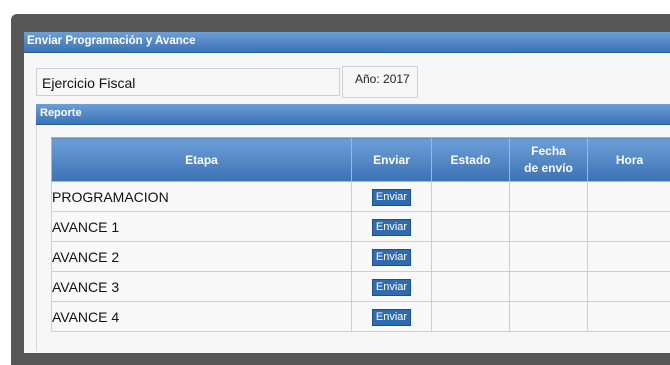 The width and height of the screenshot is (670, 365). I want to click on panel-header: Enviar Programación y Avance, so click(347, 42).